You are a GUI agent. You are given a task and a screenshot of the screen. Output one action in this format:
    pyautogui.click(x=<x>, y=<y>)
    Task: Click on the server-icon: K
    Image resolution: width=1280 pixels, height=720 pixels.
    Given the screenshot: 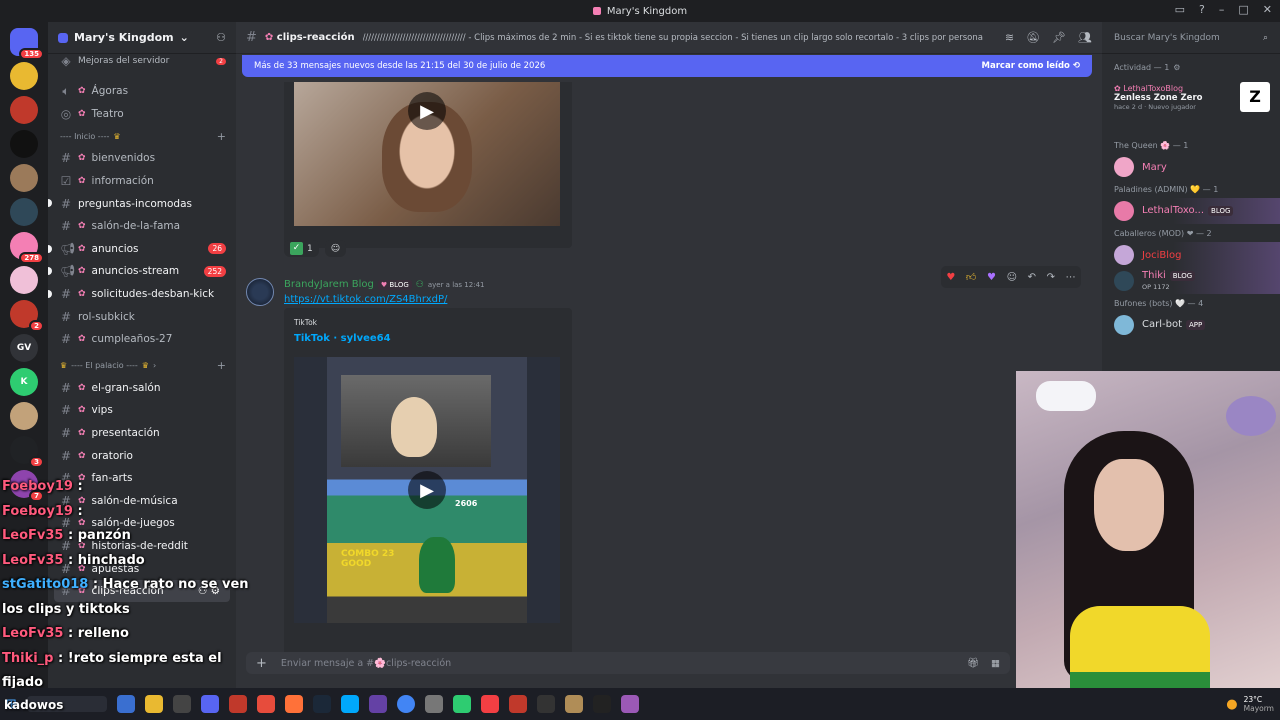 What is the action you would take?
    pyautogui.click(x=24, y=382)
    